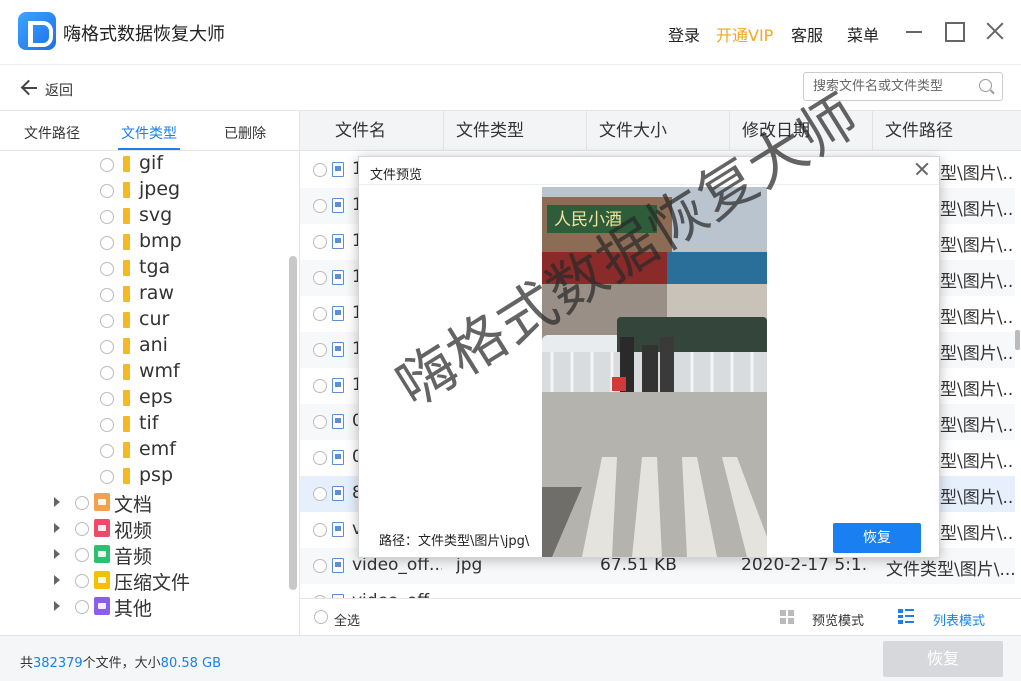 This screenshot has height=681, width=1021. What do you see at coordinates (515, 131) in the screenshot?
I see `column-header-type: 文件类型` at bounding box center [515, 131].